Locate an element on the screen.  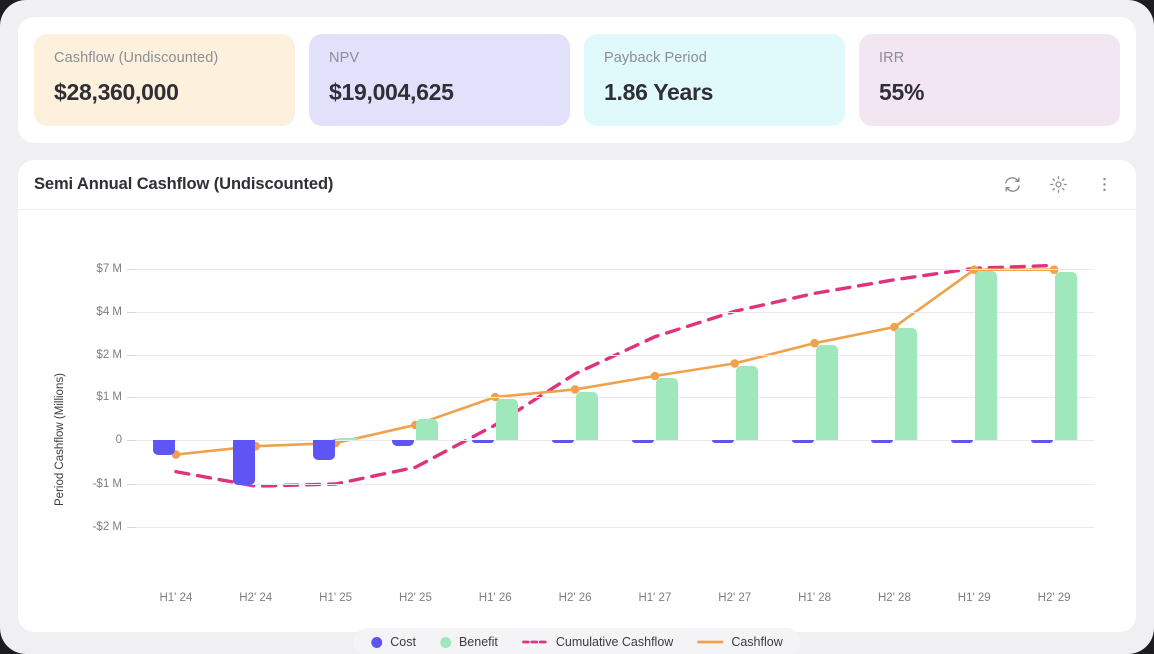
chart-card-header: Semi Annual Cashflow (Undiscounted) is located at coordinates (577, 185).